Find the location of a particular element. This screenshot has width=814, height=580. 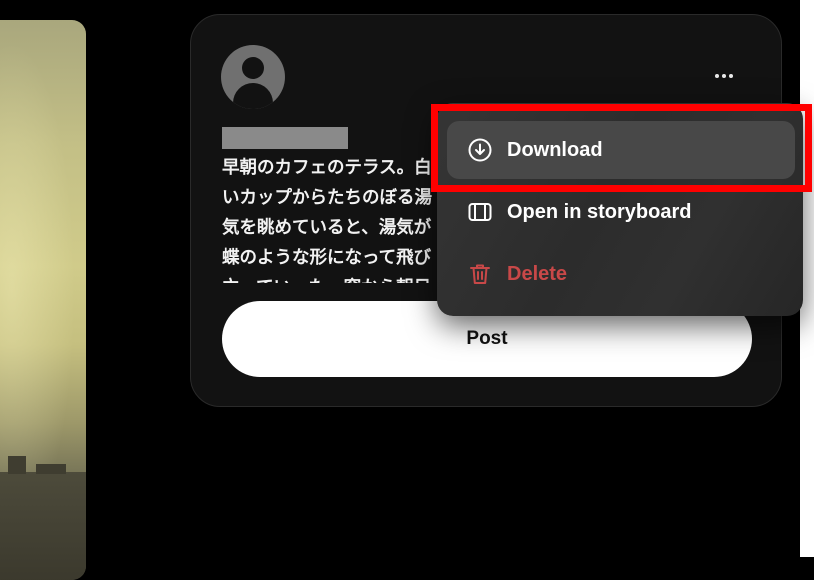

more-options-button is located at coordinates (724, 76).